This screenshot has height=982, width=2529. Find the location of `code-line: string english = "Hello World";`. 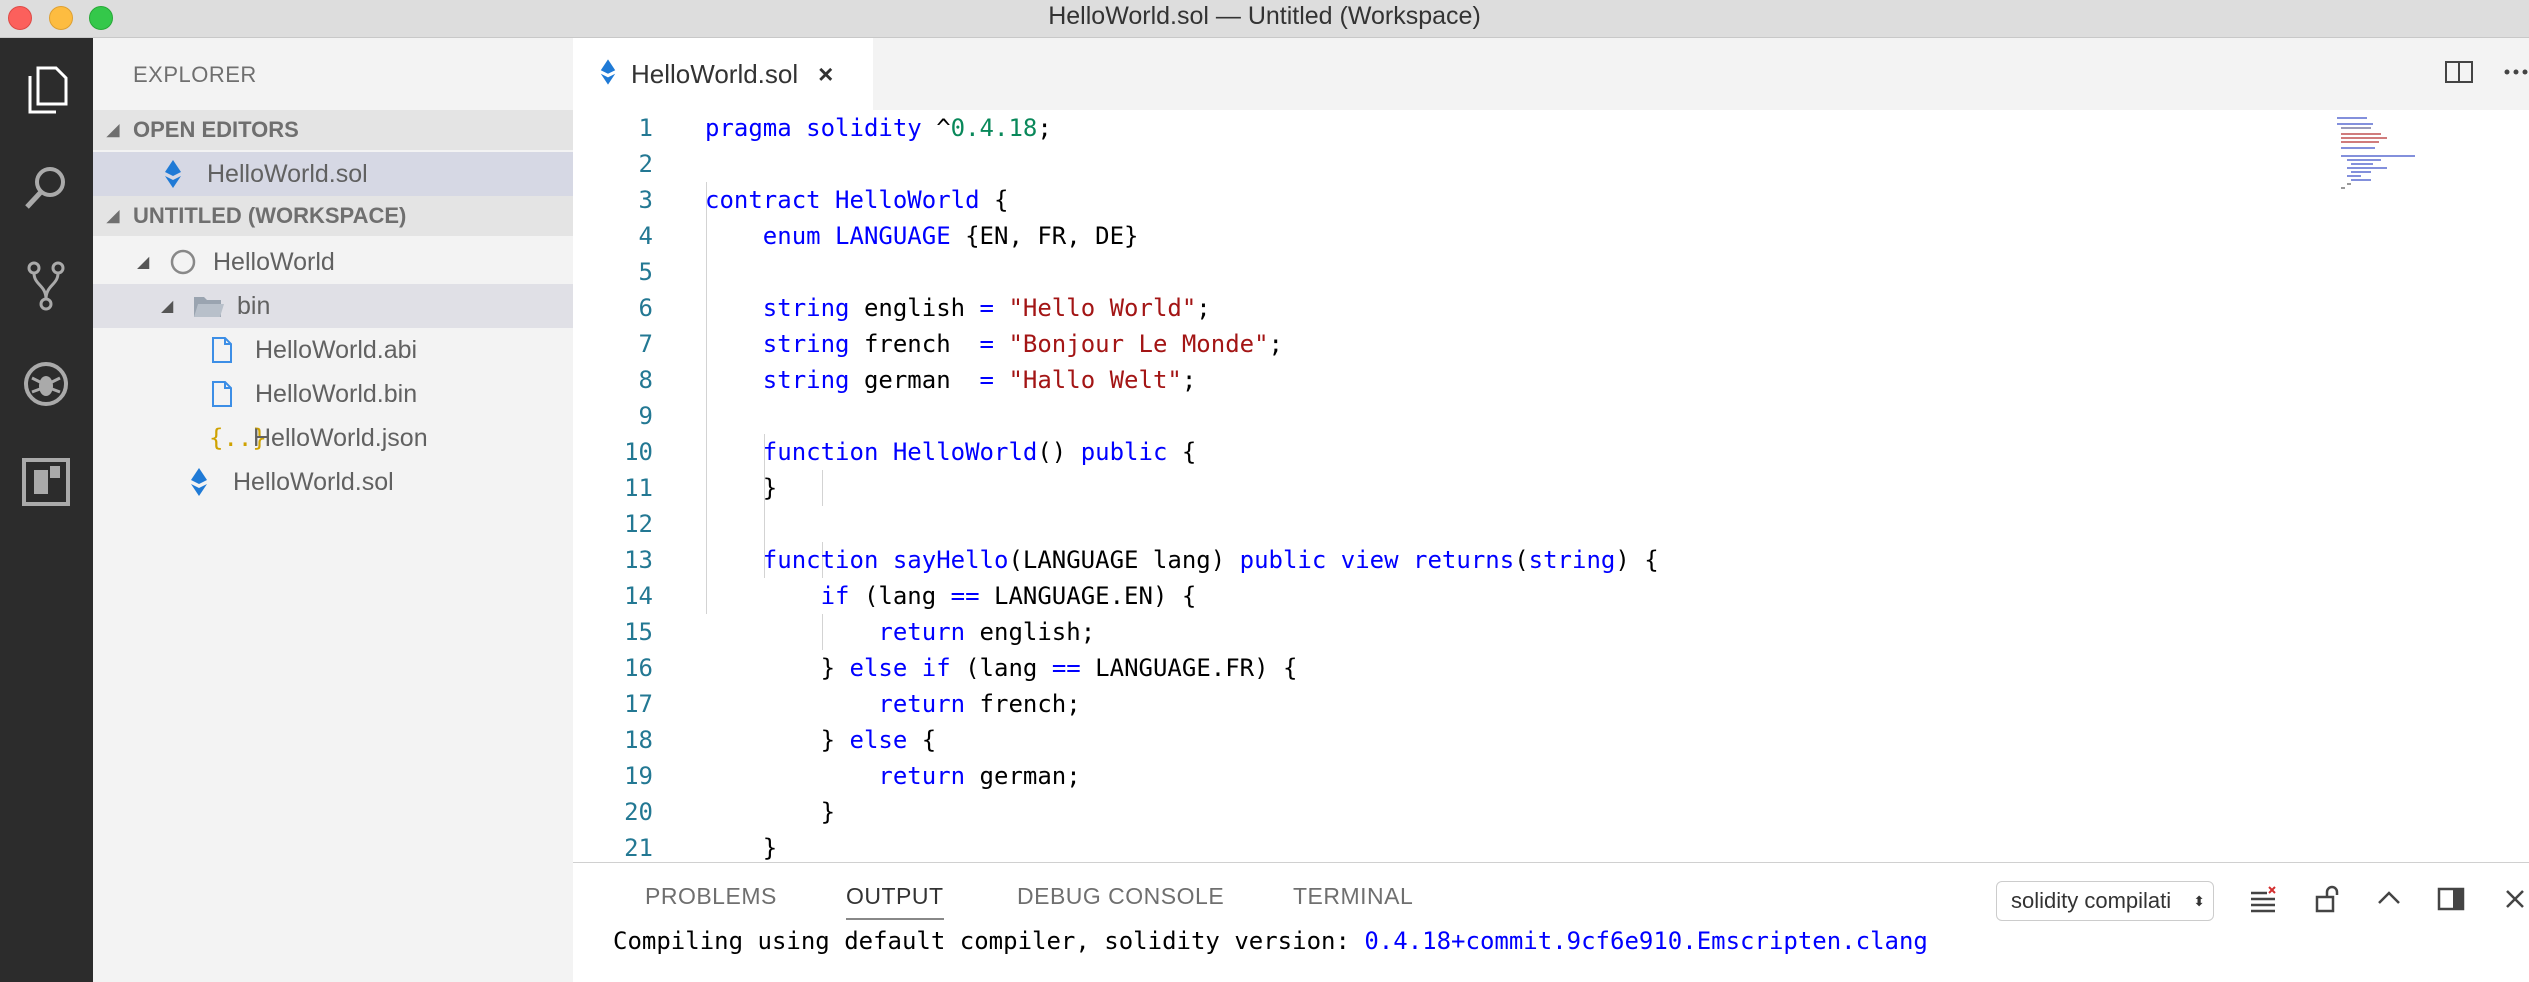

code-line: string english = "Hello World"; is located at coordinates (986, 308).